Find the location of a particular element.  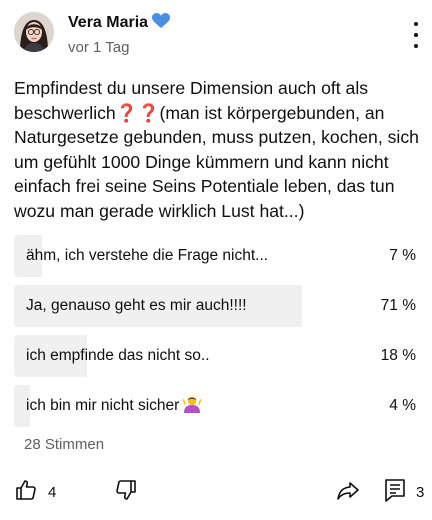

poll-option: ich empfinde das nicht so.. 18 % is located at coordinates (217, 356).